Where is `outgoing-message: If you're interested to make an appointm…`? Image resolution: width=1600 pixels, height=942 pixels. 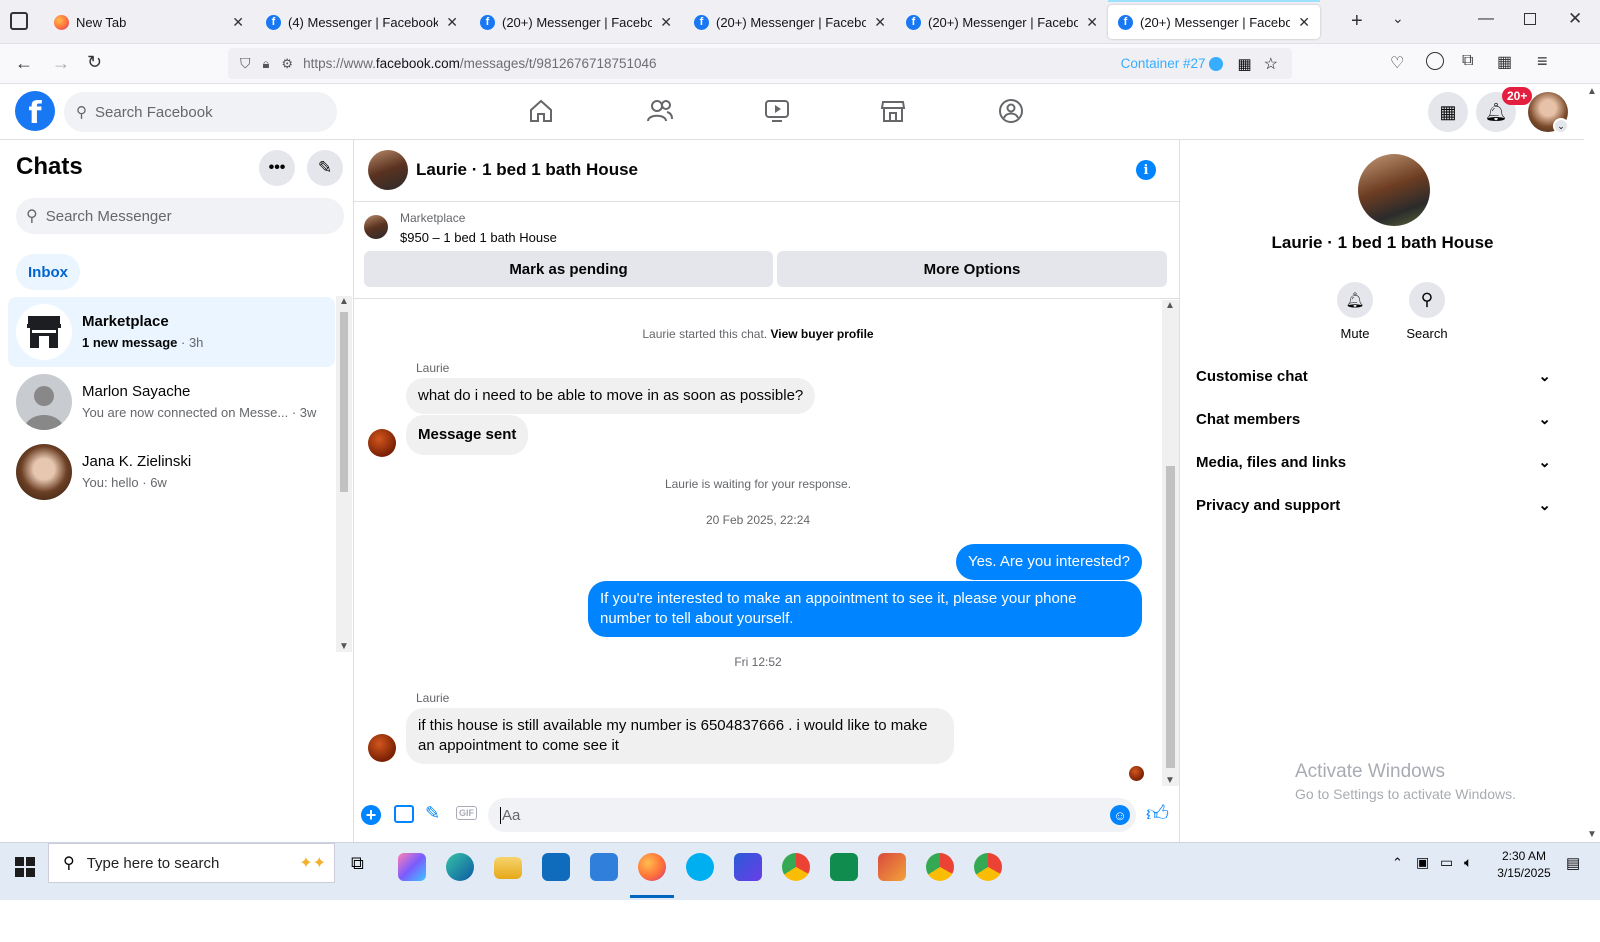 outgoing-message: If you're interested to make an appointm… is located at coordinates (865, 609).